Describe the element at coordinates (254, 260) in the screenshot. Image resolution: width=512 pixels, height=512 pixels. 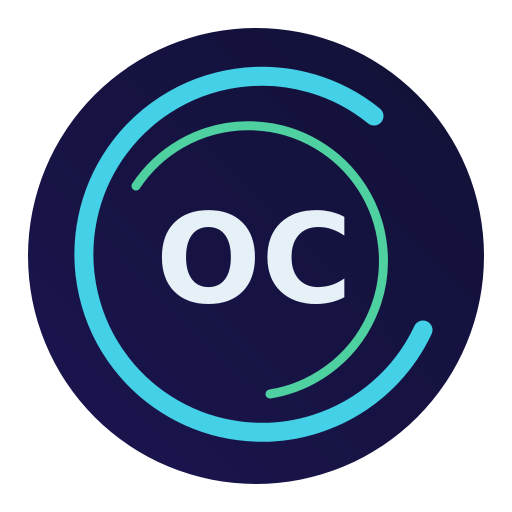
I see `logo-monogram: OC` at that location.